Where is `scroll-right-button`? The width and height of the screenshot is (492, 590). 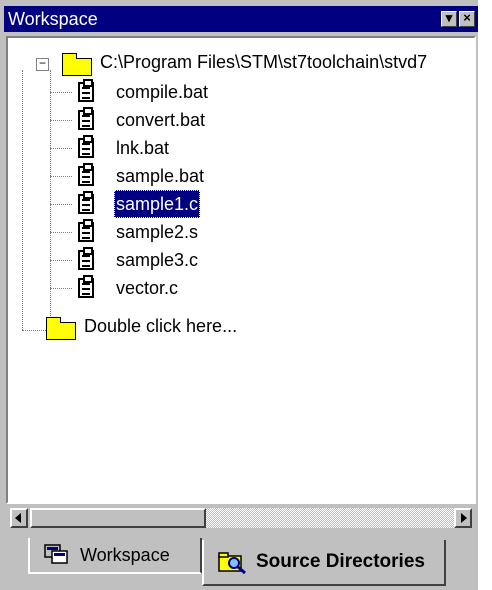 scroll-right-button is located at coordinates (463, 518).